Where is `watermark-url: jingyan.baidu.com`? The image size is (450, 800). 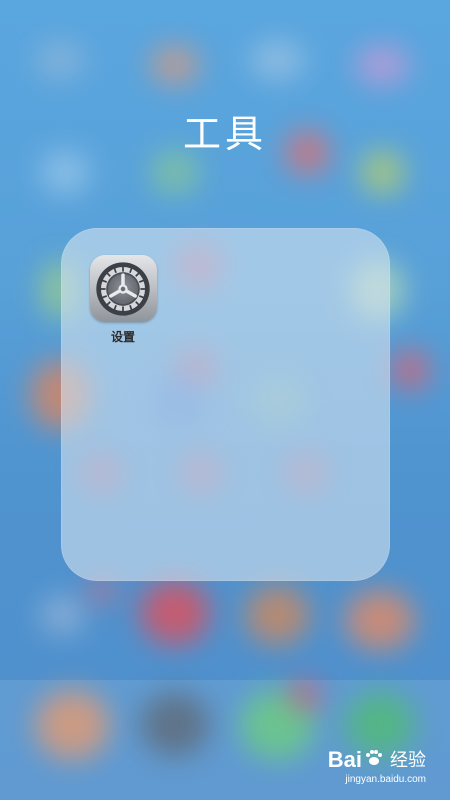 watermark-url: jingyan.baidu.com is located at coordinates (385, 779).